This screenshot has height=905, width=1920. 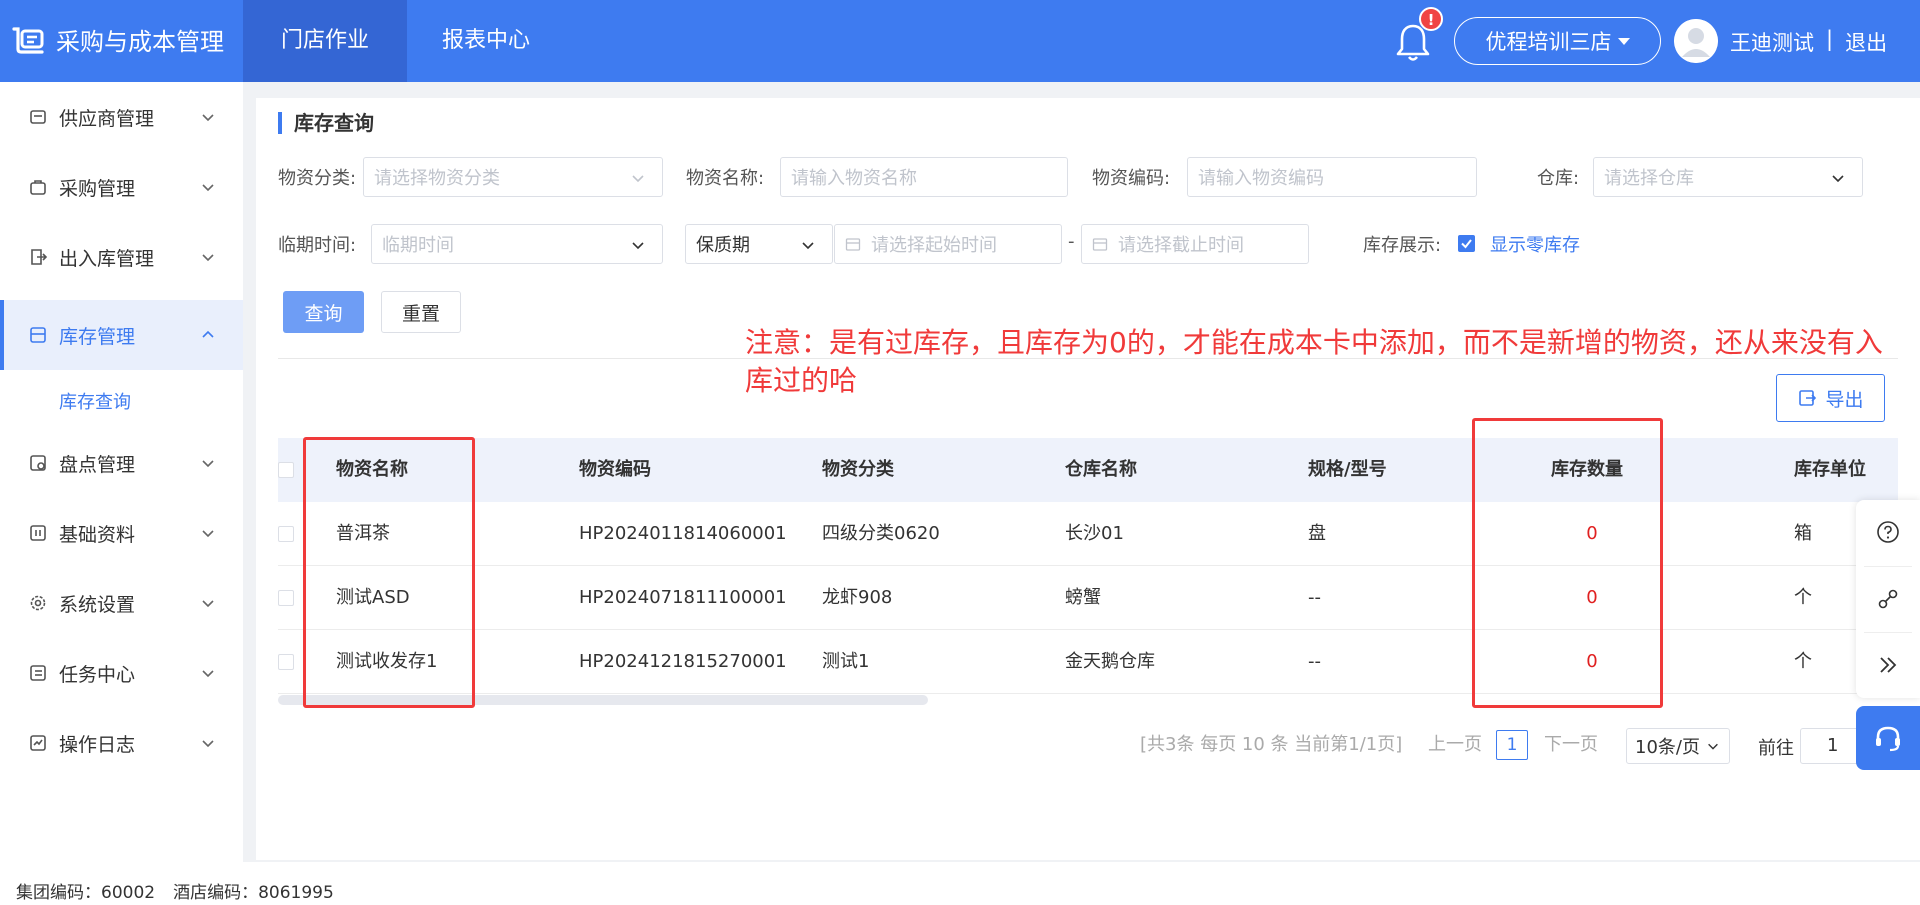 What do you see at coordinates (38, 533) in the screenshot?
I see `basic-data-icon` at bounding box center [38, 533].